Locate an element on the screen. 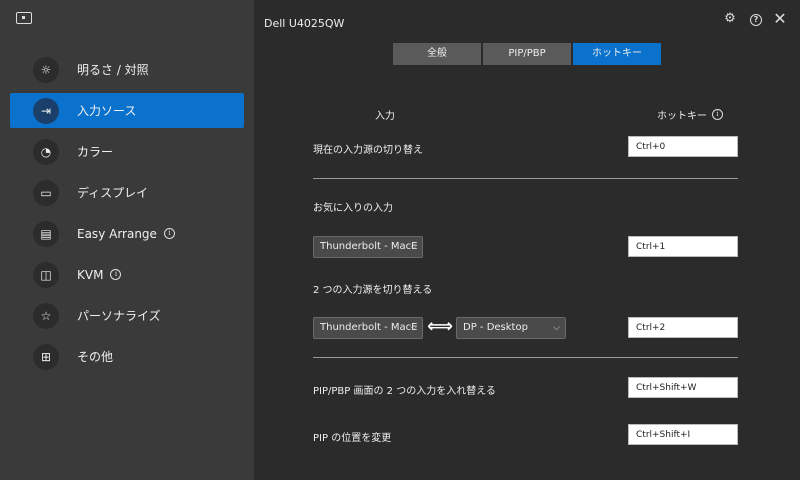  toggle-source-b-select: DP - Desktop ⌵ is located at coordinates (511, 328).